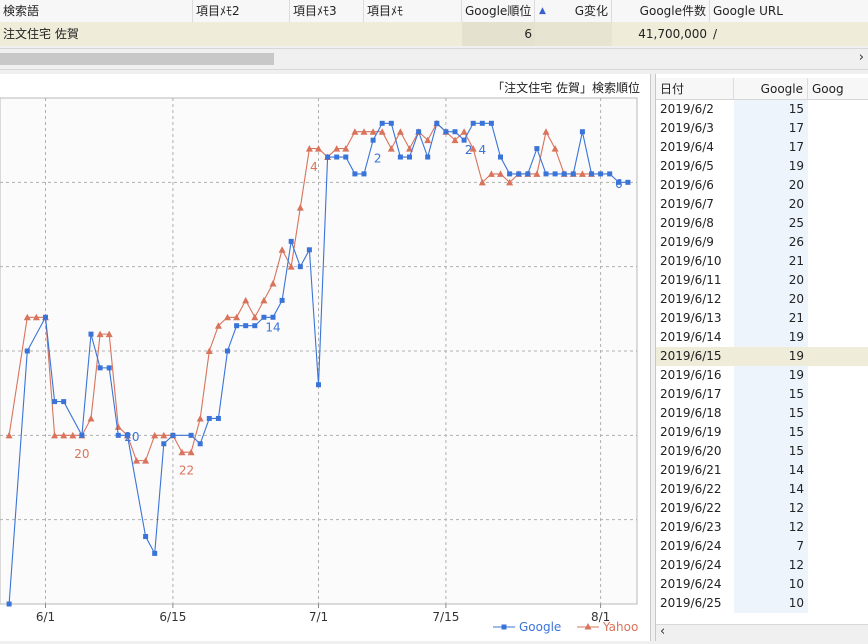 The image size is (868, 644). I want to click on table-row: 2019/6/11 20, so click(762, 280).